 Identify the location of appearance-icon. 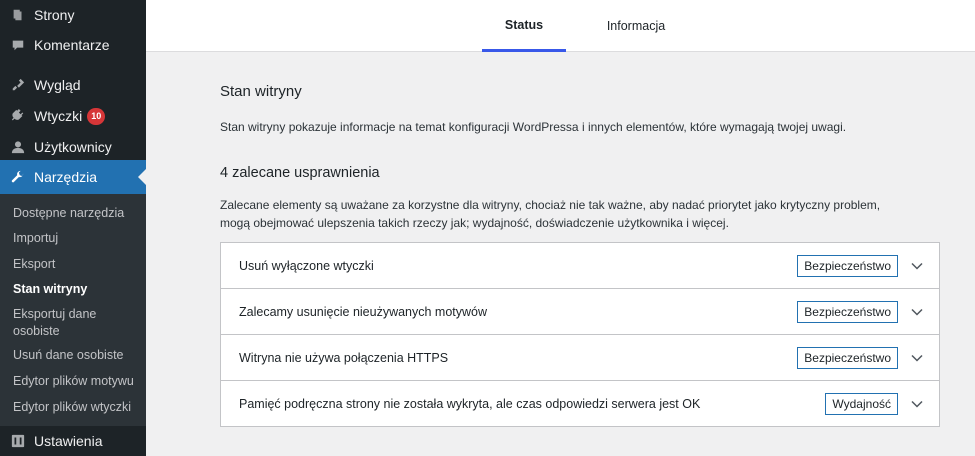
(18, 85).